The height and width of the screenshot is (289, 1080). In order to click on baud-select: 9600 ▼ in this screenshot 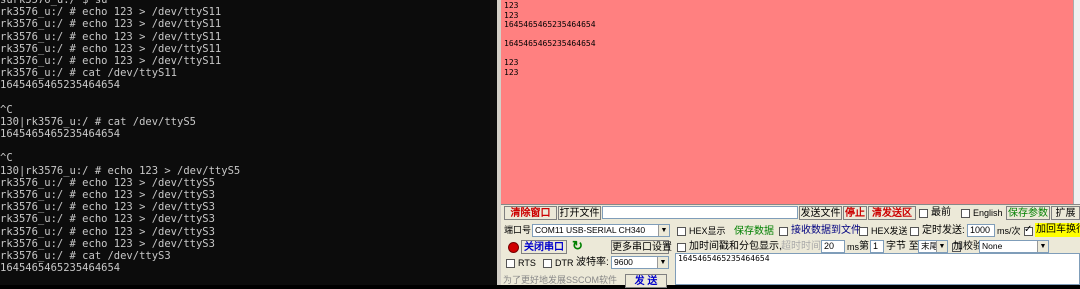, I will do `click(640, 262)`.